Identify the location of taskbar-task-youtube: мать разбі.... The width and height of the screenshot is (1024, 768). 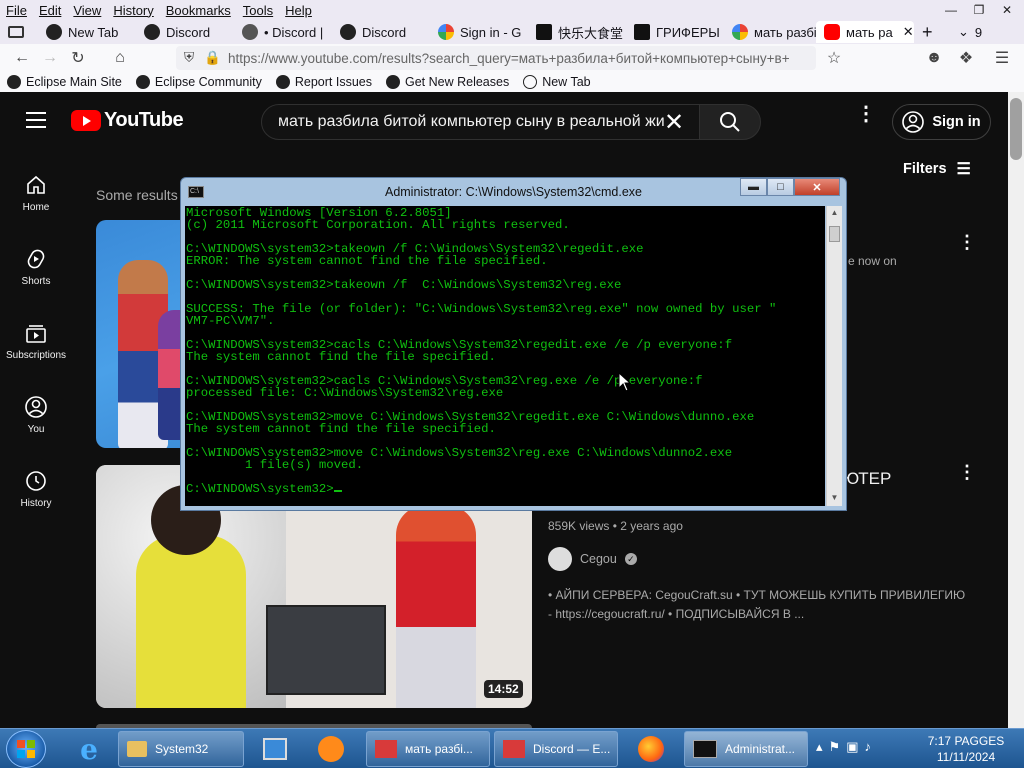
(428, 749).